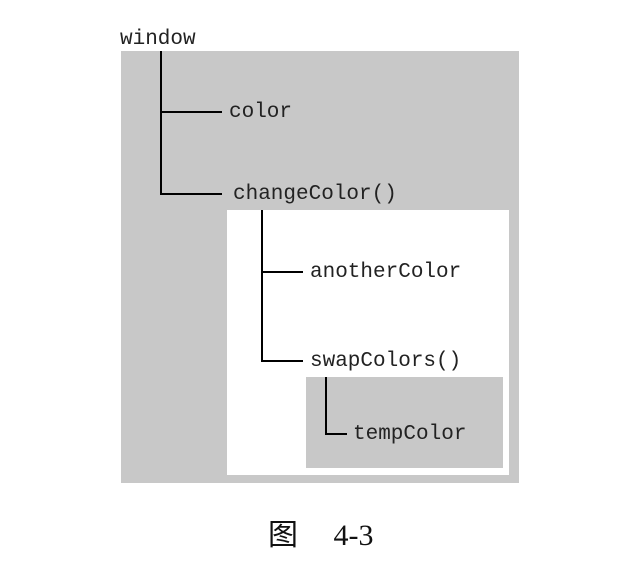 The height and width of the screenshot is (565, 620). What do you see at coordinates (386, 272) in the screenshot?
I see `another-color-label: anotherColor` at bounding box center [386, 272].